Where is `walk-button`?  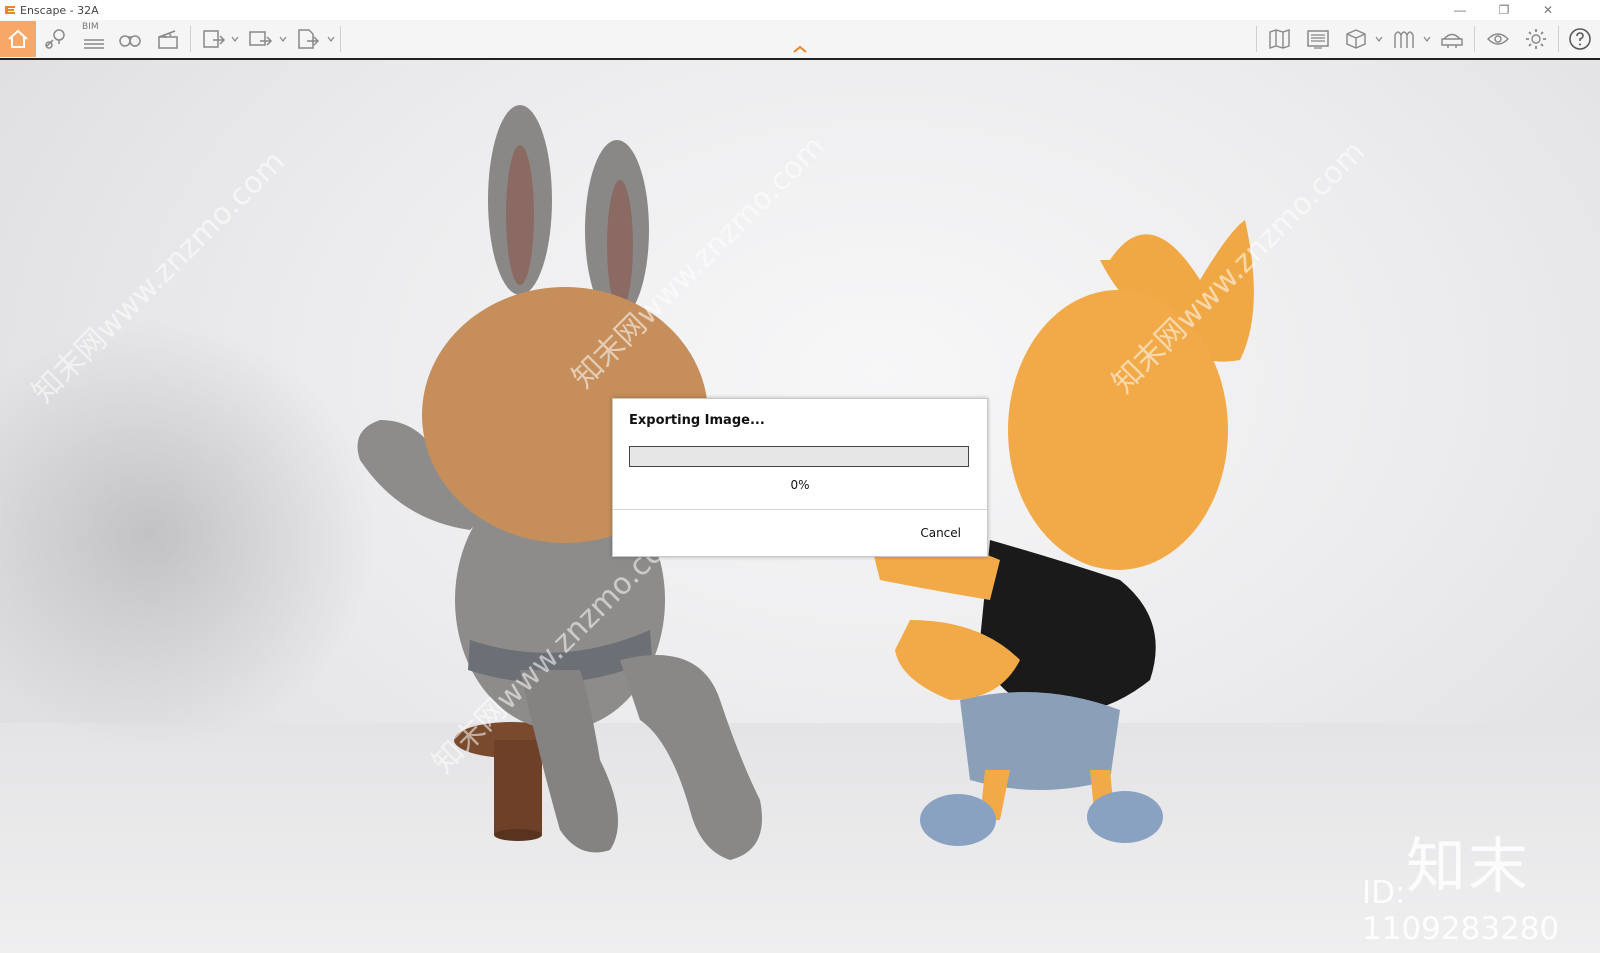
walk-button is located at coordinates (130, 39).